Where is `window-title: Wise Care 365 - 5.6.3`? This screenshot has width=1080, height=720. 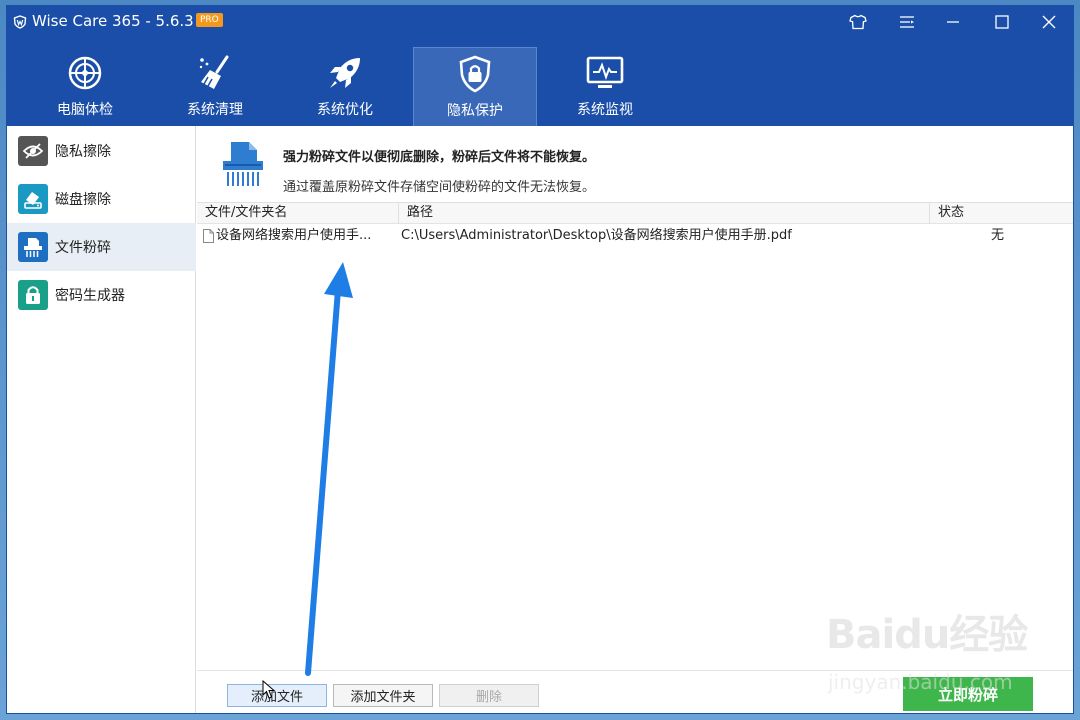
window-title: Wise Care 365 - 5.6.3 is located at coordinates (113, 21).